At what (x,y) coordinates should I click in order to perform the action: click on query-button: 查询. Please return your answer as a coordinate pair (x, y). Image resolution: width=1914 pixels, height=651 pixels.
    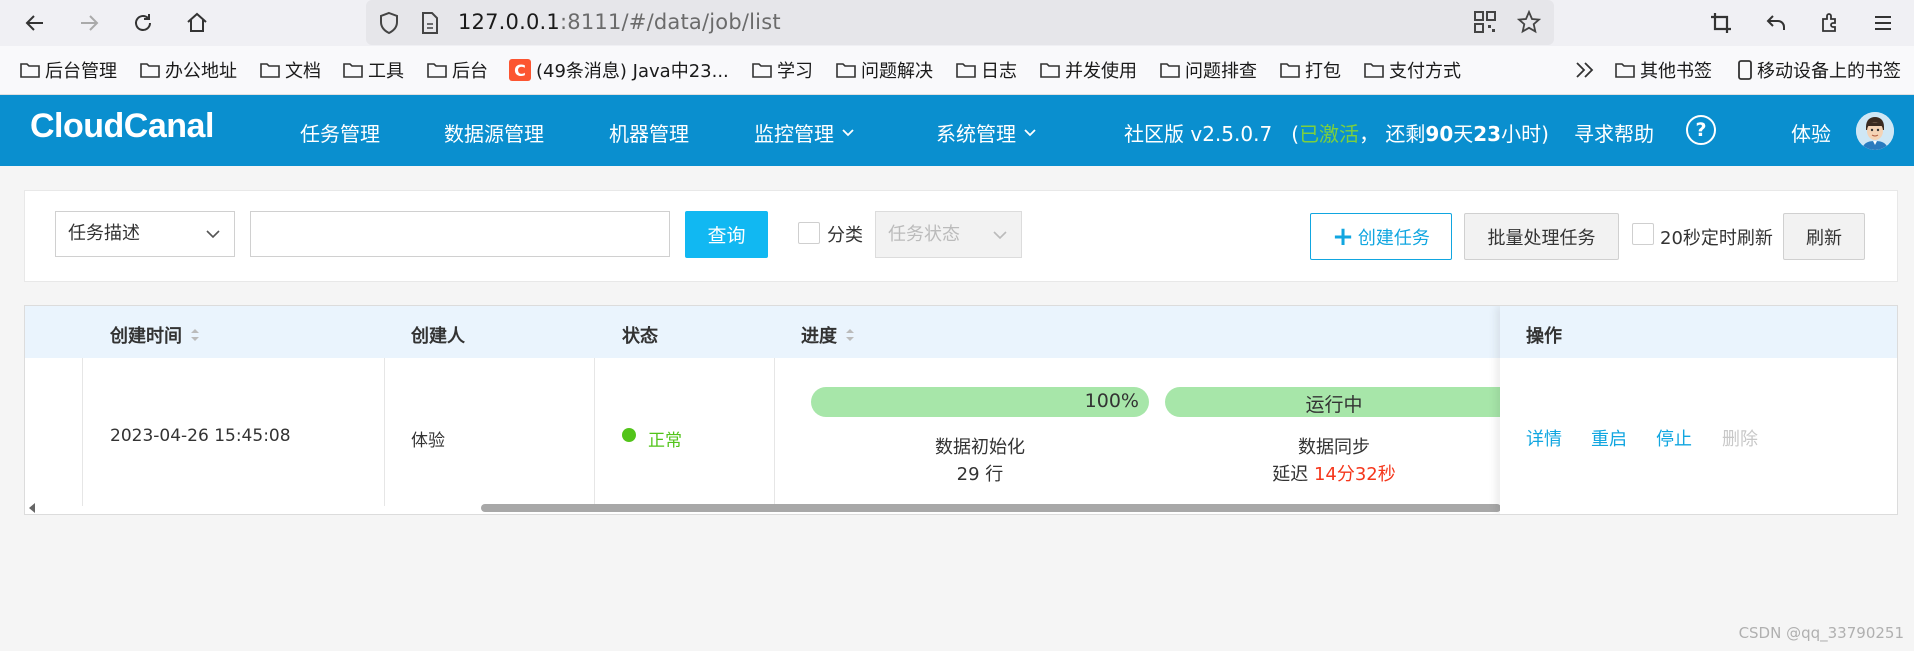
    Looking at the image, I should click on (726, 234).